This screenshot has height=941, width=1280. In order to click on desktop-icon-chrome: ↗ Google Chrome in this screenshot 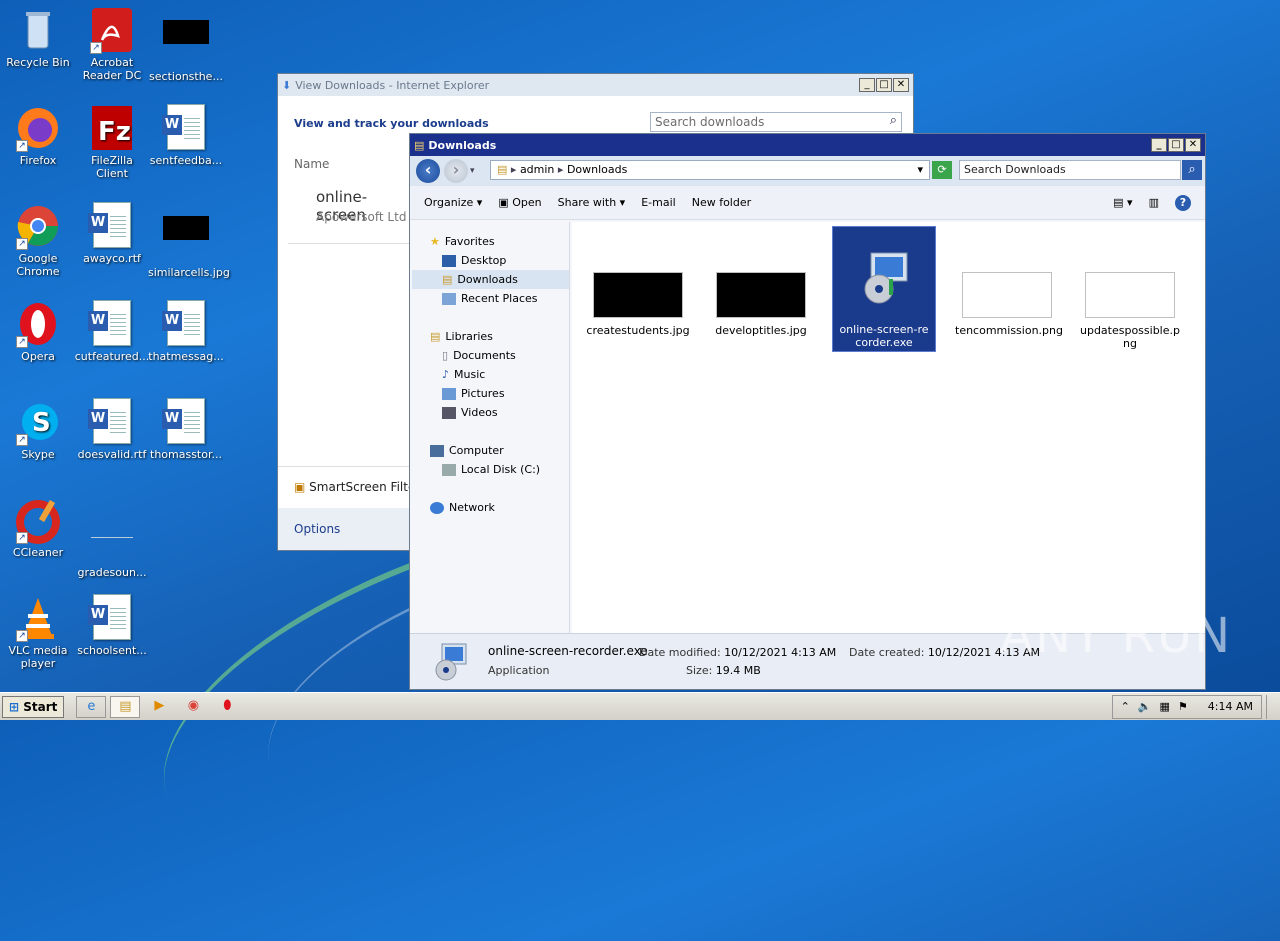, I will do `click(38, 240)`.